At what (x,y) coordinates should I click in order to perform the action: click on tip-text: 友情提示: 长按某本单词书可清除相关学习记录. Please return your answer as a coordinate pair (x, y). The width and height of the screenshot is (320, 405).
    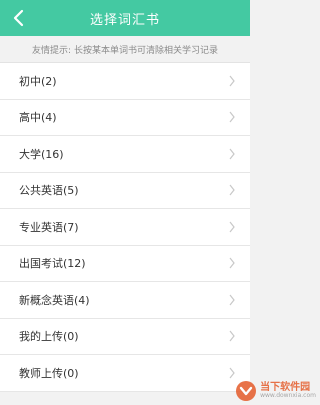
    Looking at the image, I should click on (125, 50).